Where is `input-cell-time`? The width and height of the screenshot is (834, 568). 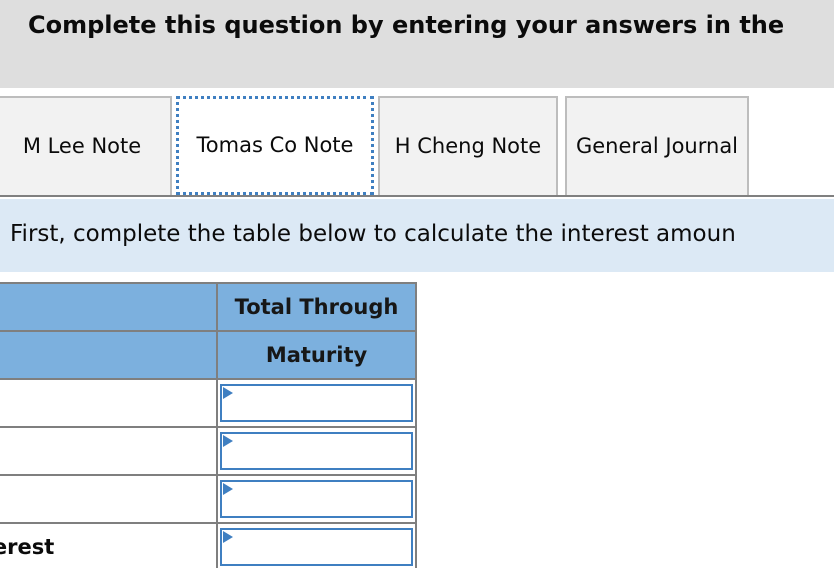 input-cell-time is located at coordinates (316, 499).